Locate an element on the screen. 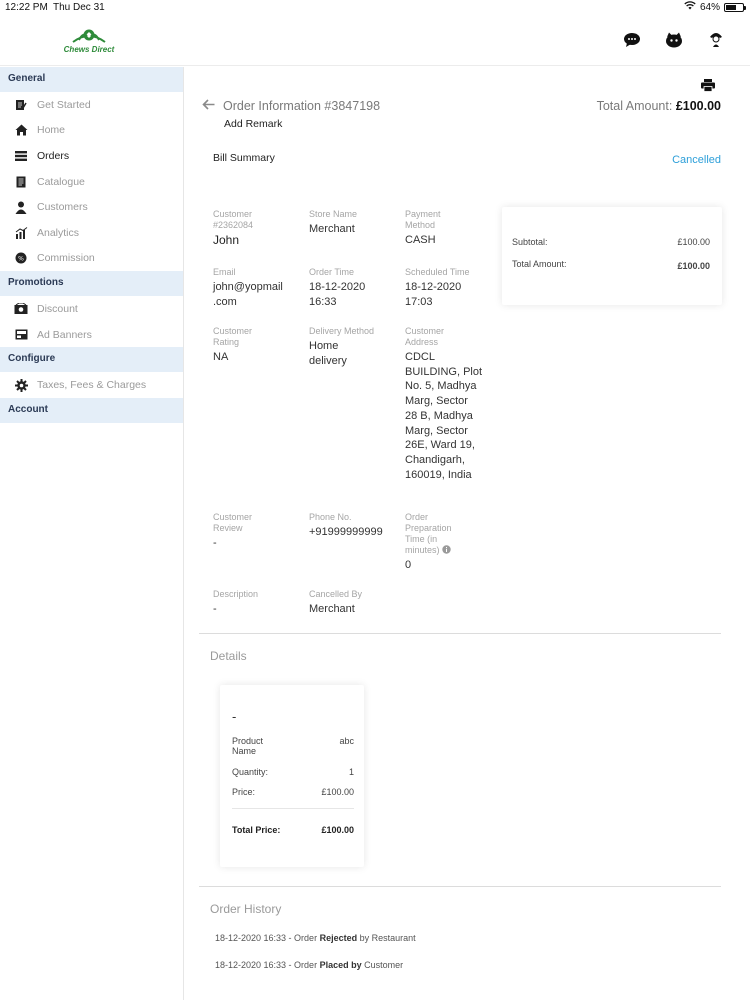 This screenshot has height=1000, width=750. back-arrow-icon is located at coordinates (208, 106).